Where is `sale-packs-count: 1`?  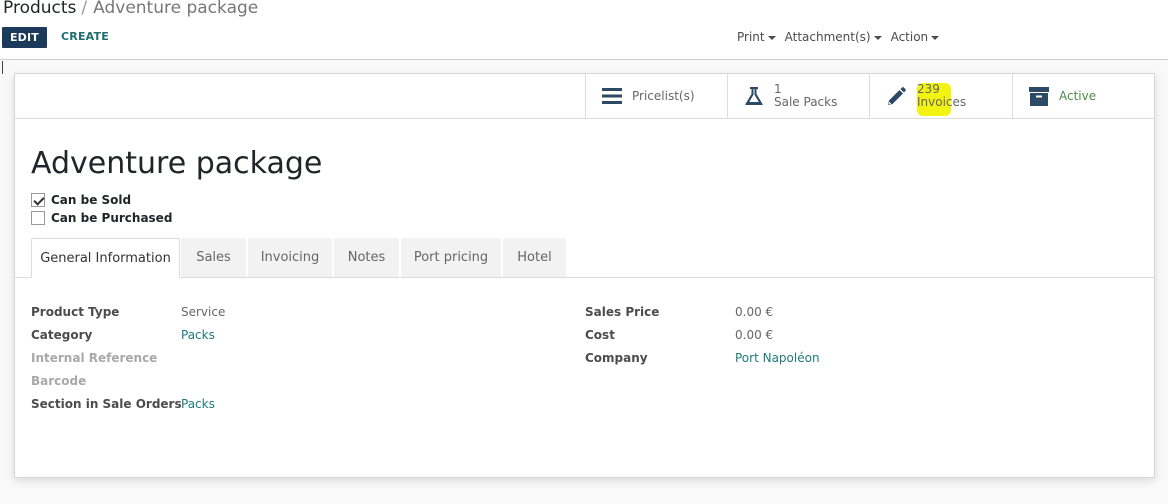 sale-packs-count: 1 is located at coordinates (778, 89).